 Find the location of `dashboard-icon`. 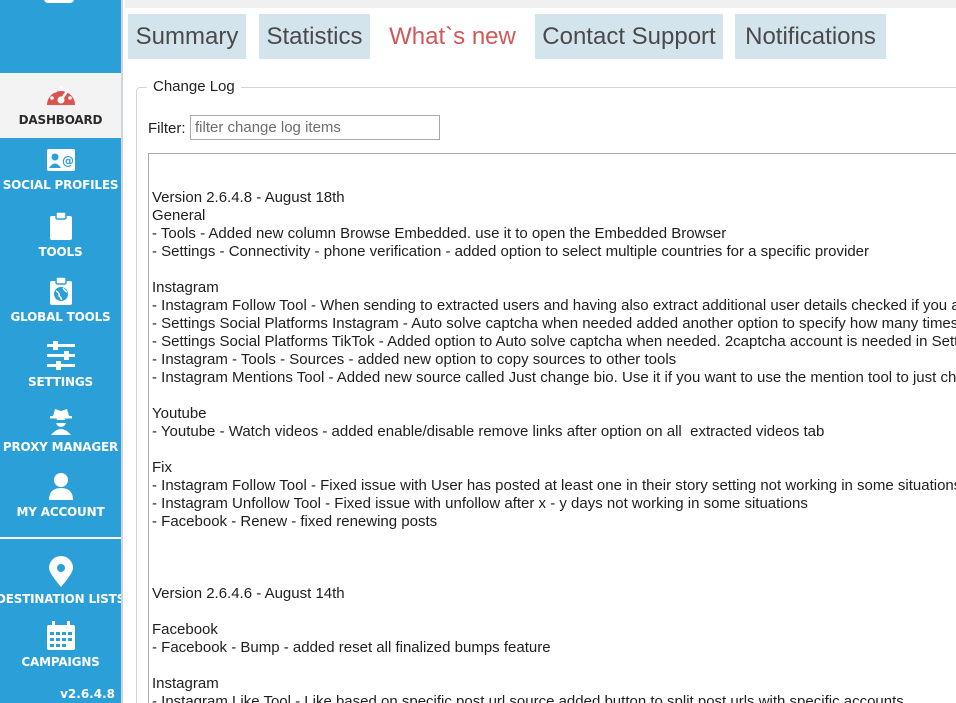

dashboard-icon is located at coordinates (60, 95).